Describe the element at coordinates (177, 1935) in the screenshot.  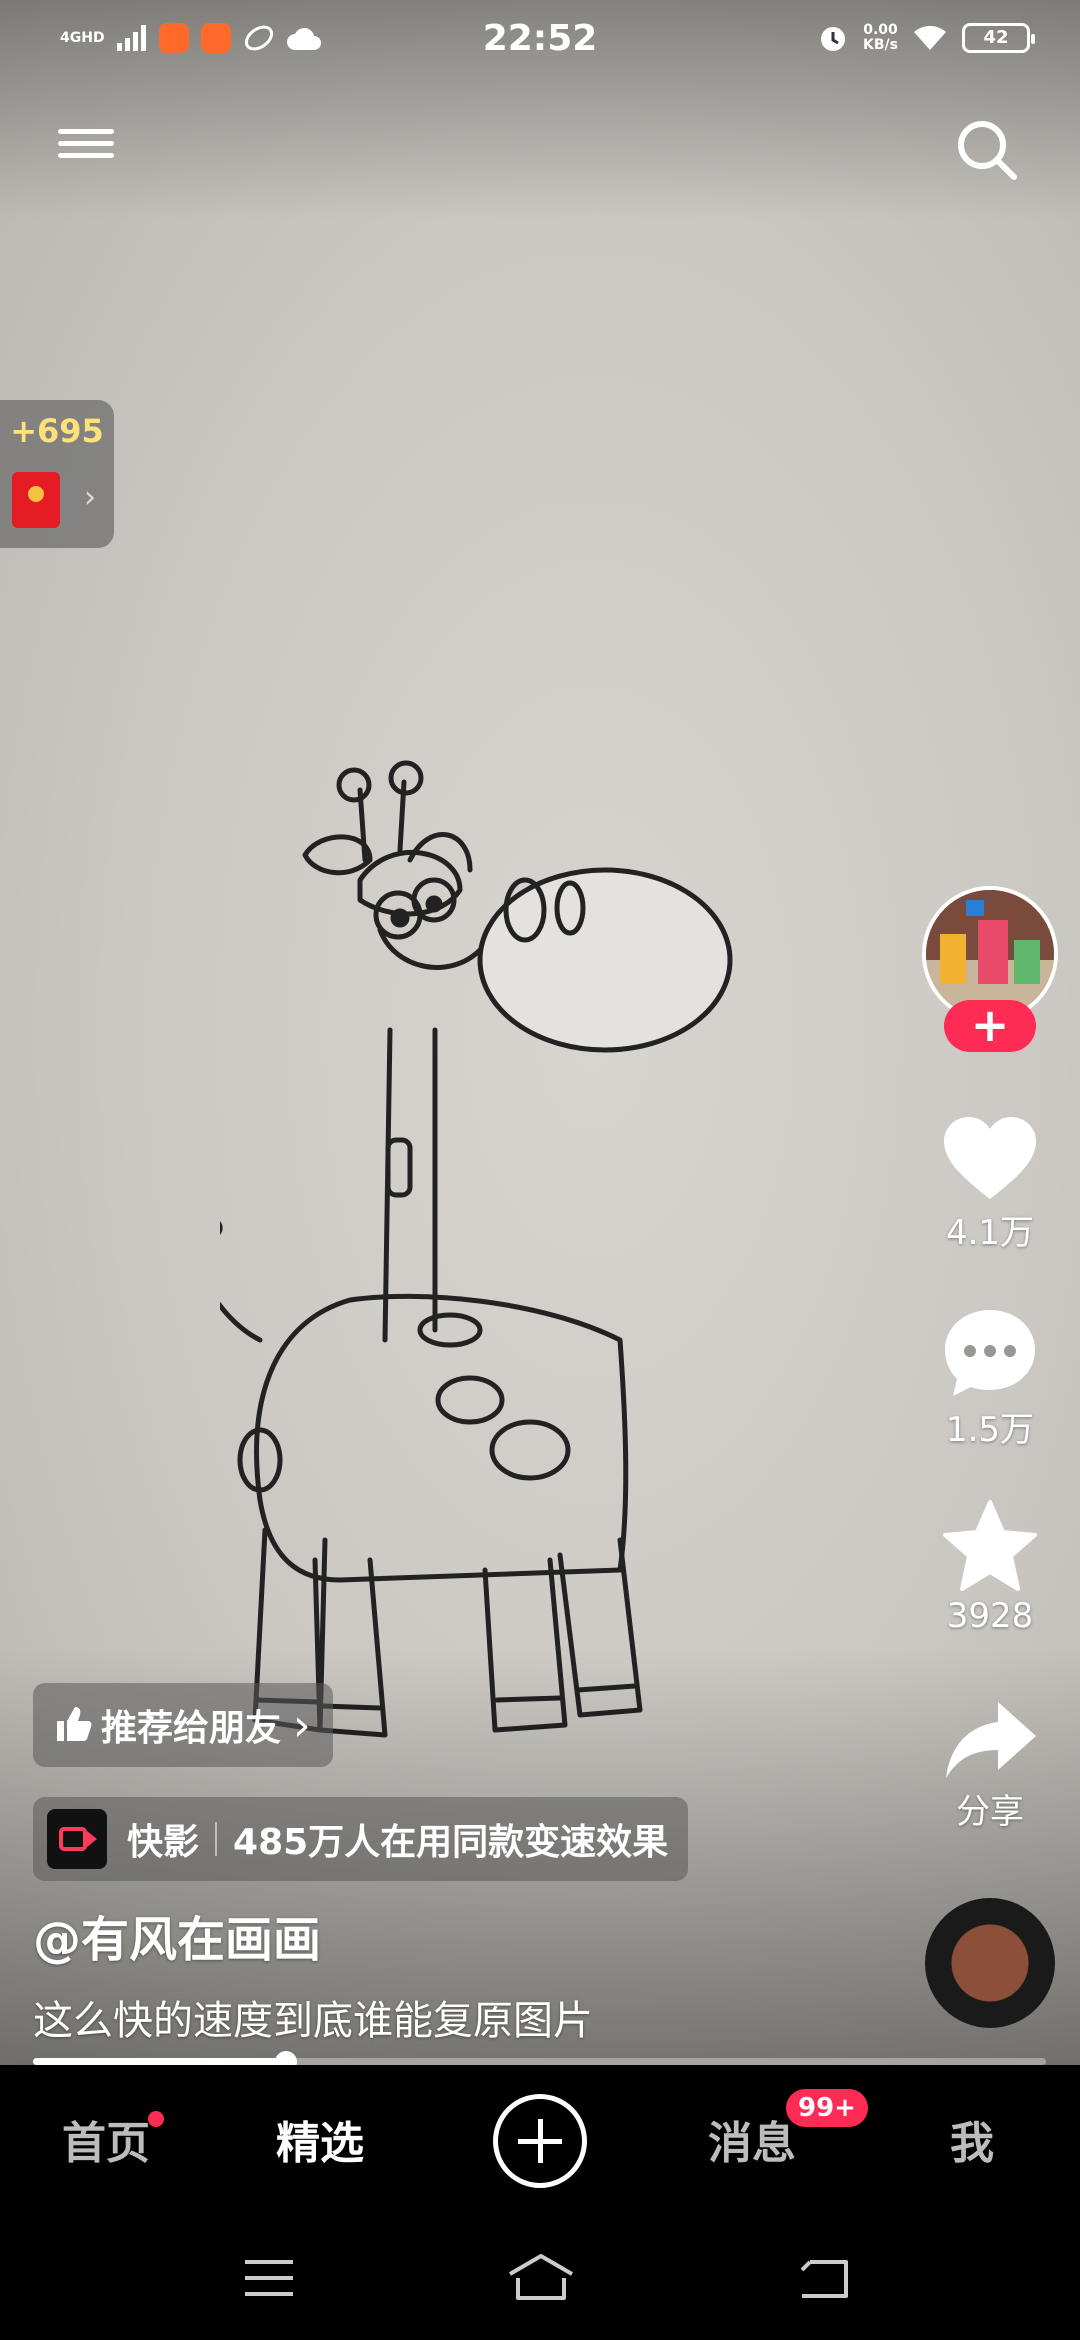
I see `author-name: @有风在画画` at that location.